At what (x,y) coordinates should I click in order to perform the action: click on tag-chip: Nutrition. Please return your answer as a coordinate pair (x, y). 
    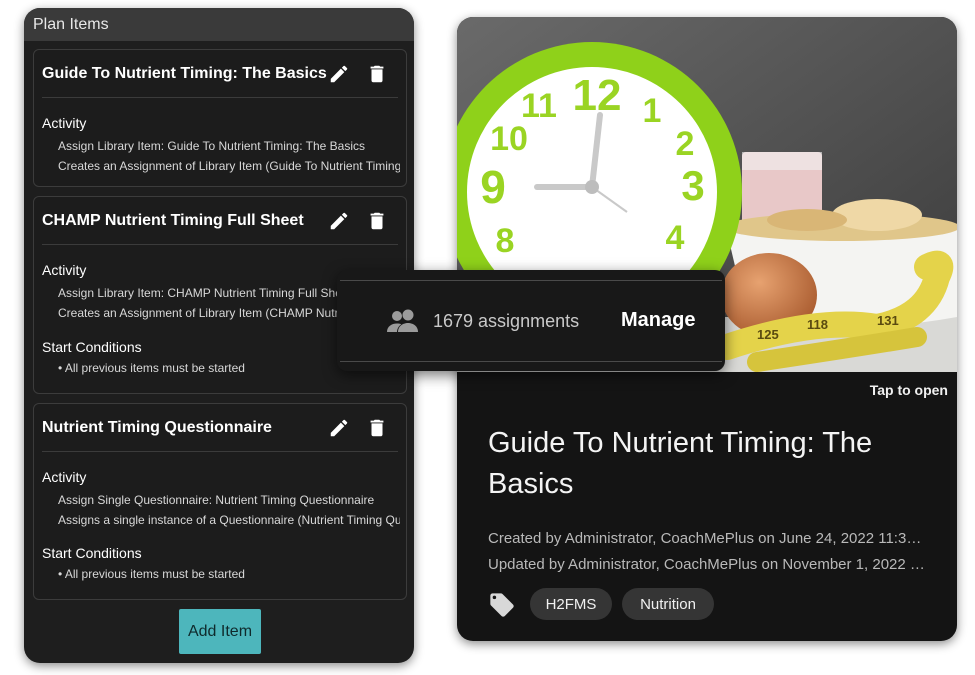
    Looking at the image, I should click on (668, 604).